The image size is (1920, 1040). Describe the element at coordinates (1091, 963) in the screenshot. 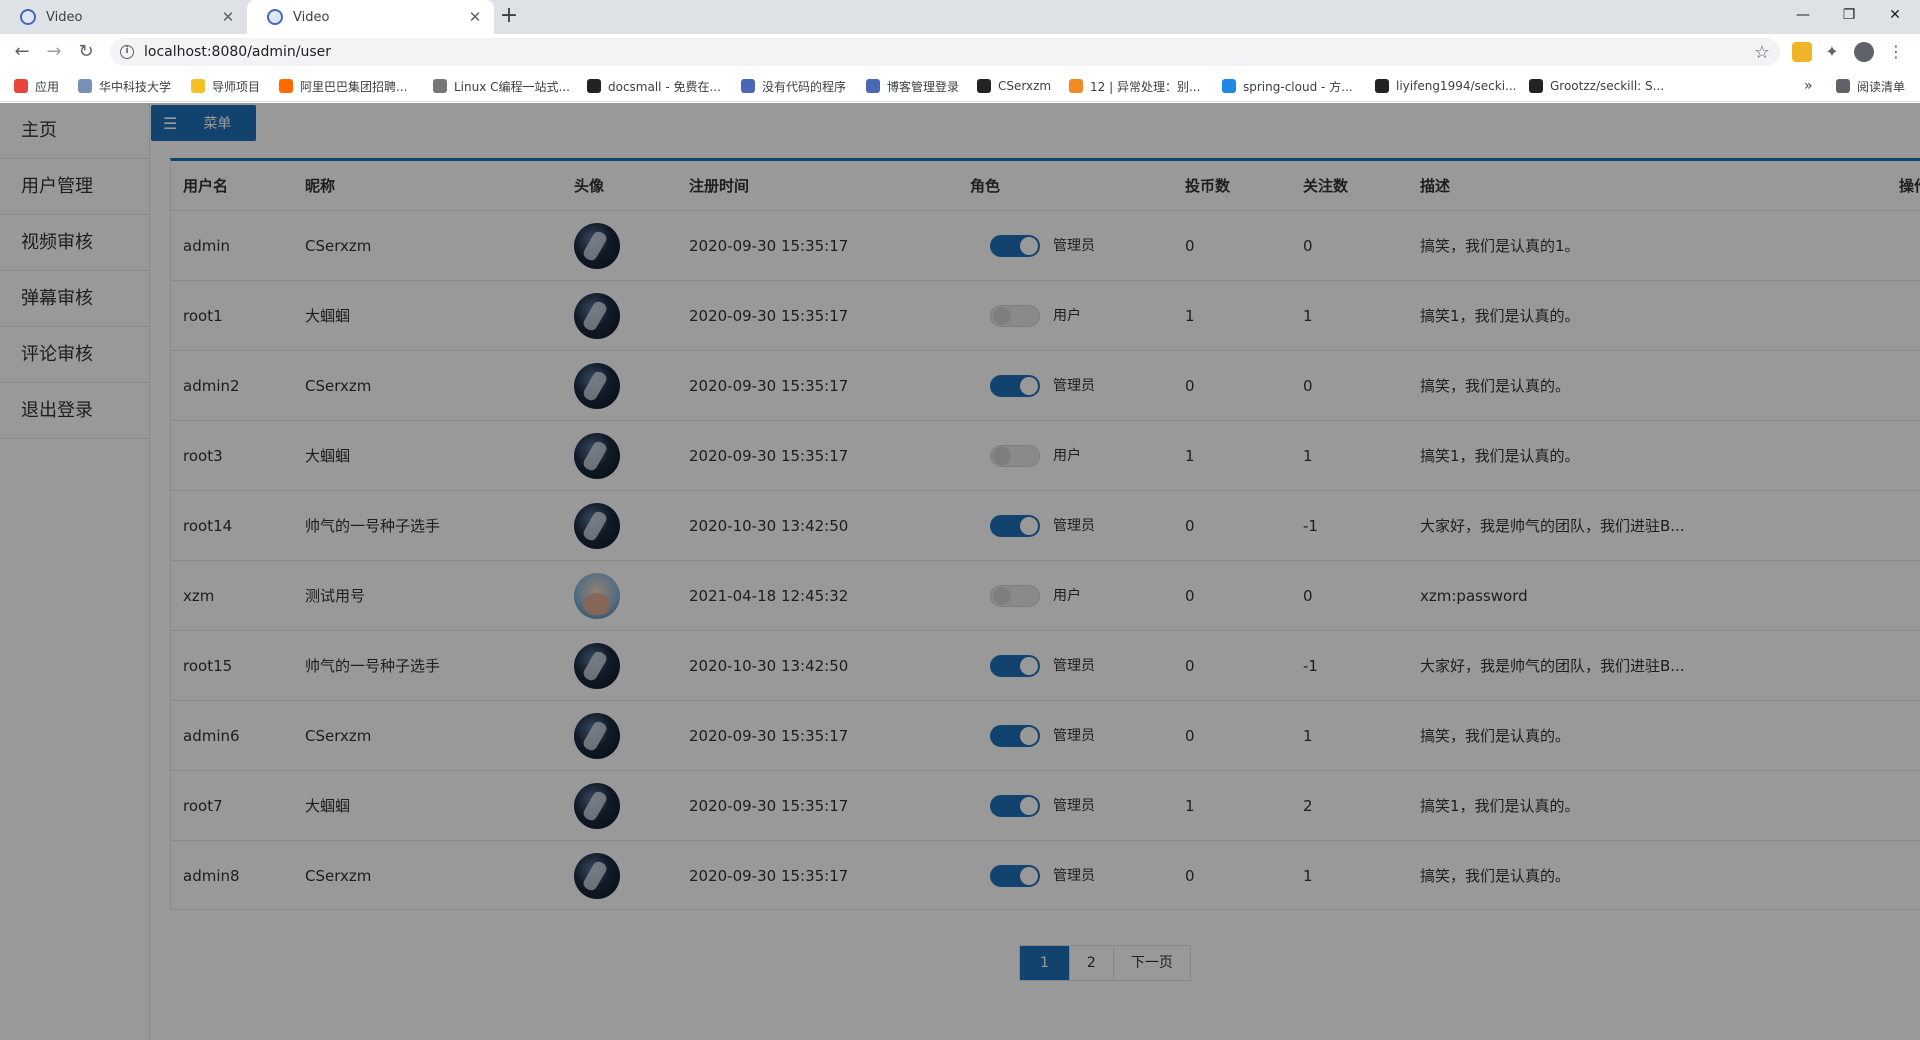

I see `page-2-button: 2` at that location.